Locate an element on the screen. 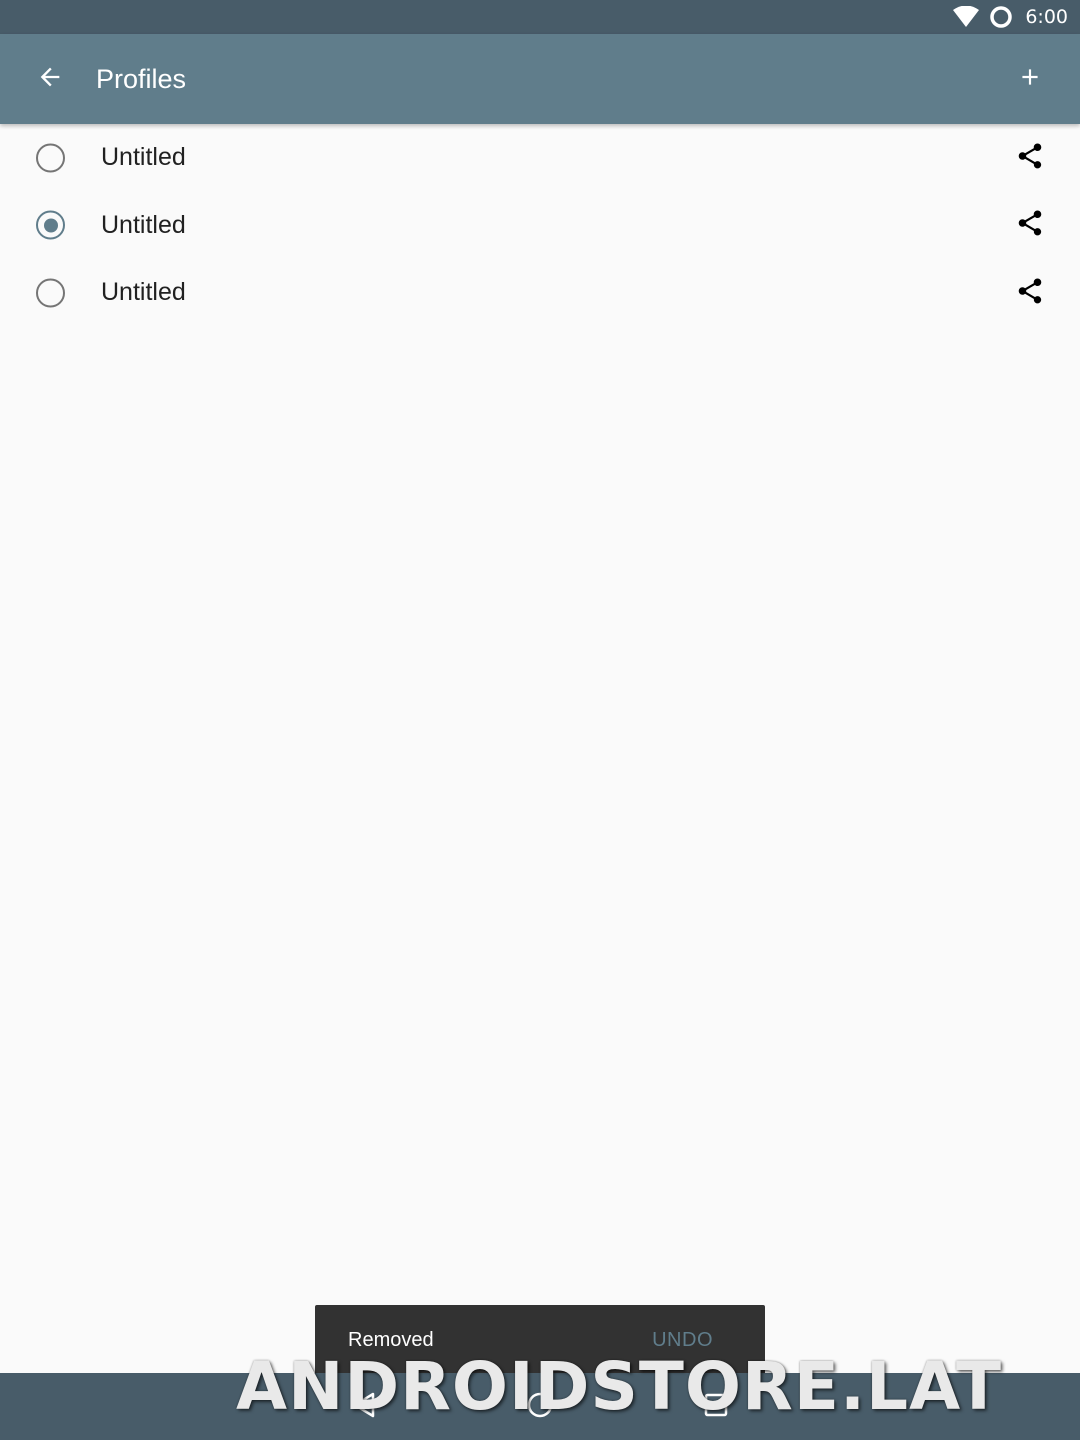  snackbar-message: Removed is located at coordinates (391, 1339).